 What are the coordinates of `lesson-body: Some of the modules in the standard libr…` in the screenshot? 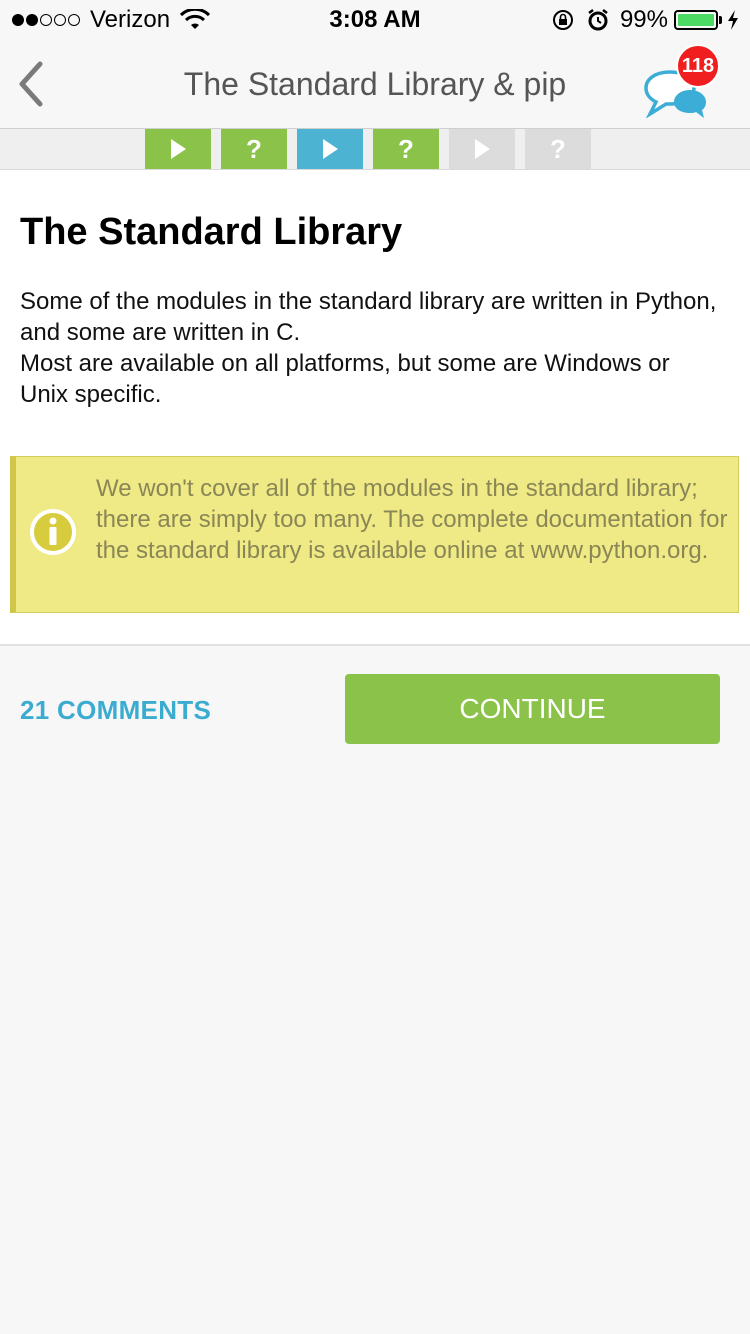 It's located at (370, 348).